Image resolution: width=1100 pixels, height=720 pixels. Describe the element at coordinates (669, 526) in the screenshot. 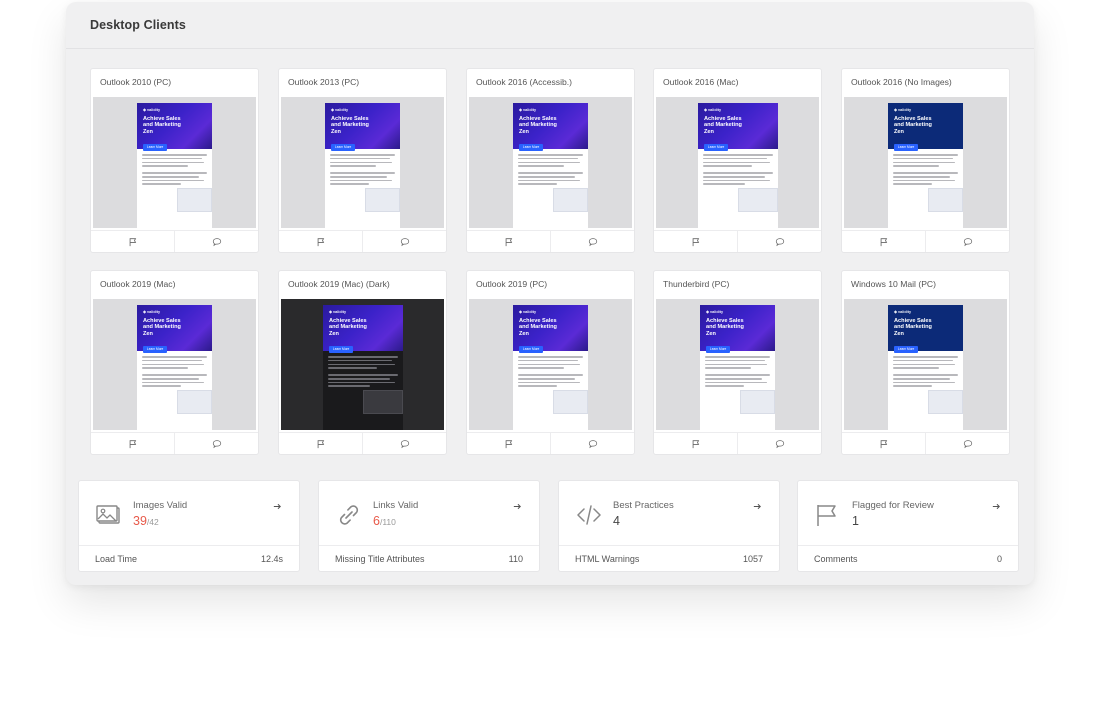

I see `stat-card: Best Practices 4 HTML Warnings 1057` at that location.